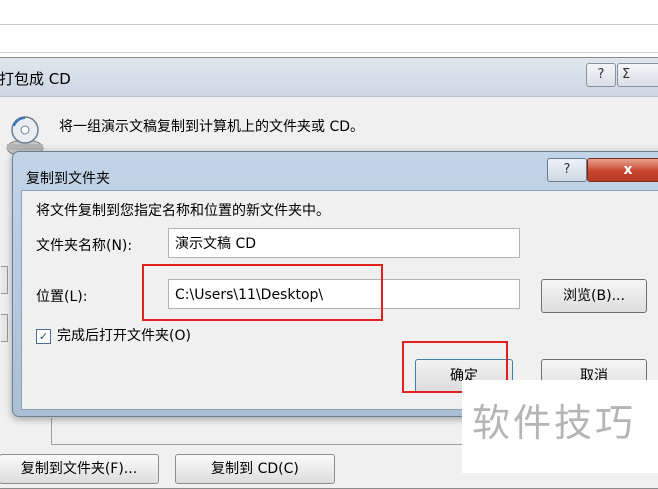  What do you see at coordinates (124, 335) in the screenshot?
I see `open-folder-label: 完成后打开文件夹(O)` at bounding box center [124, 335].